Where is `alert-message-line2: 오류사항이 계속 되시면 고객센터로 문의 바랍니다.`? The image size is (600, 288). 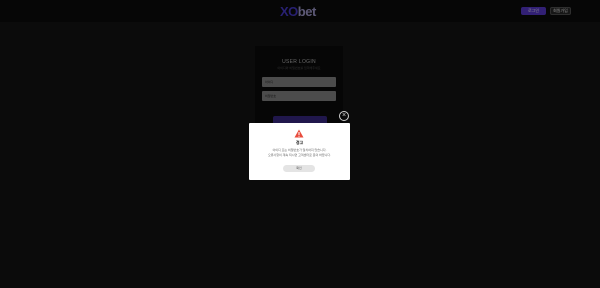
alert-message-line2: 오류사항이 계속 되시면 고객센터로 문의 바랍니다. is located at coordinates (299, 154).